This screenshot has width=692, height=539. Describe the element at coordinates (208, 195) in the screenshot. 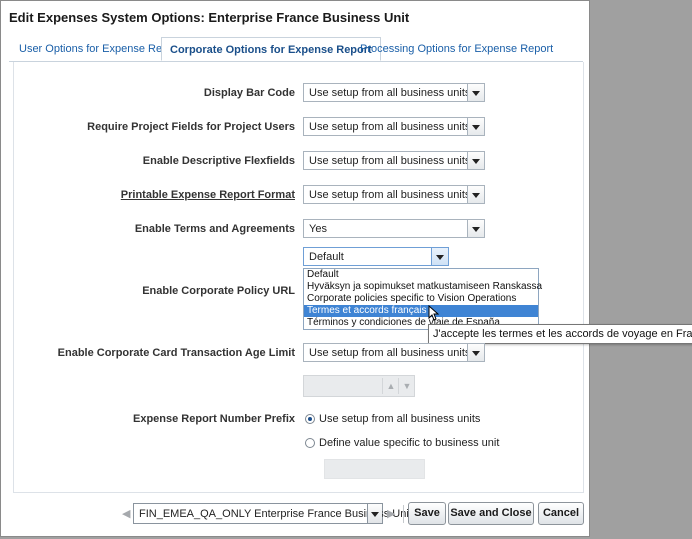

I see `printable-format-label: Printable Expense Report Format` at that location.